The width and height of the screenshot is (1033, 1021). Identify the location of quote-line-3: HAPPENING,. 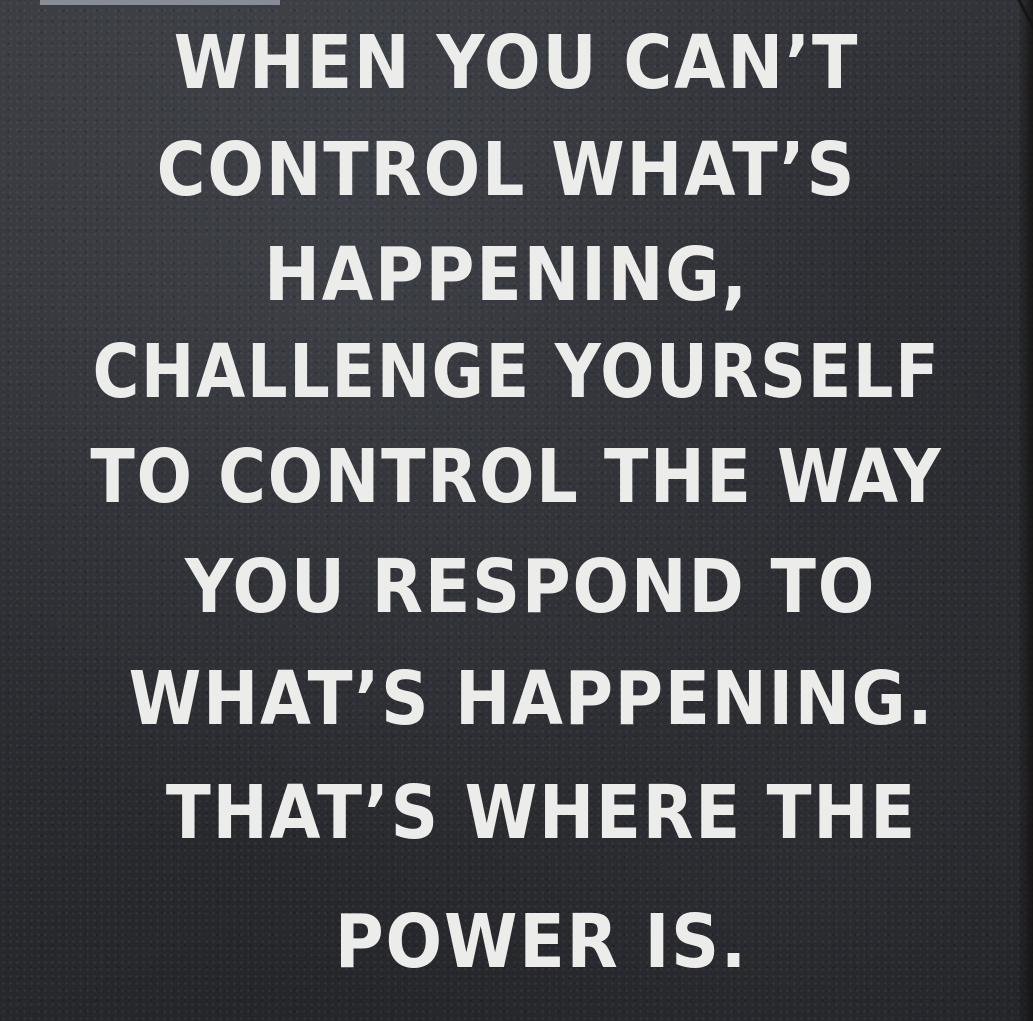
(506, 275).